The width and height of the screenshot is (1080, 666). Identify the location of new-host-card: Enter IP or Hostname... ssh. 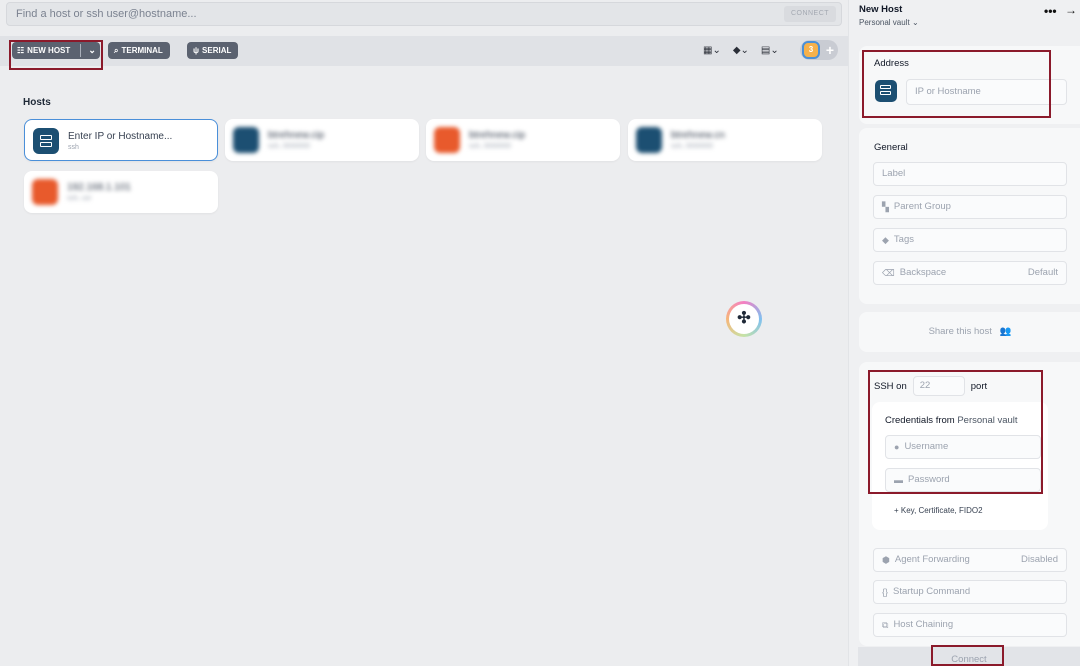
(121, 140).